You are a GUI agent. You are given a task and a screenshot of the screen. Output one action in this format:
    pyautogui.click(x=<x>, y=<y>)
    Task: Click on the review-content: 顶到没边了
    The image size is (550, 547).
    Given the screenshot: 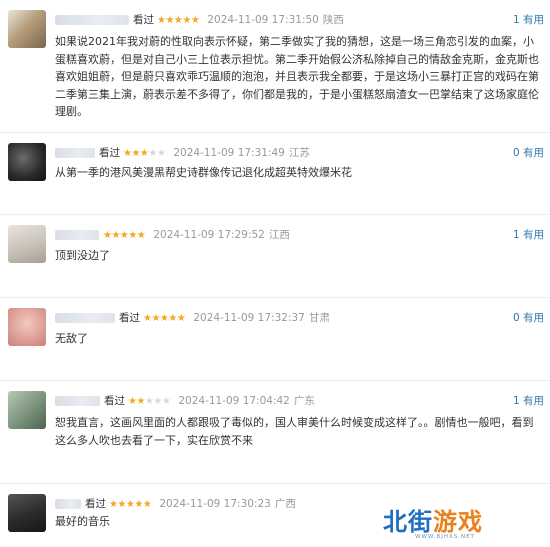 What is the action you would take?
    pyautogui.click(x=82, y=255)
    